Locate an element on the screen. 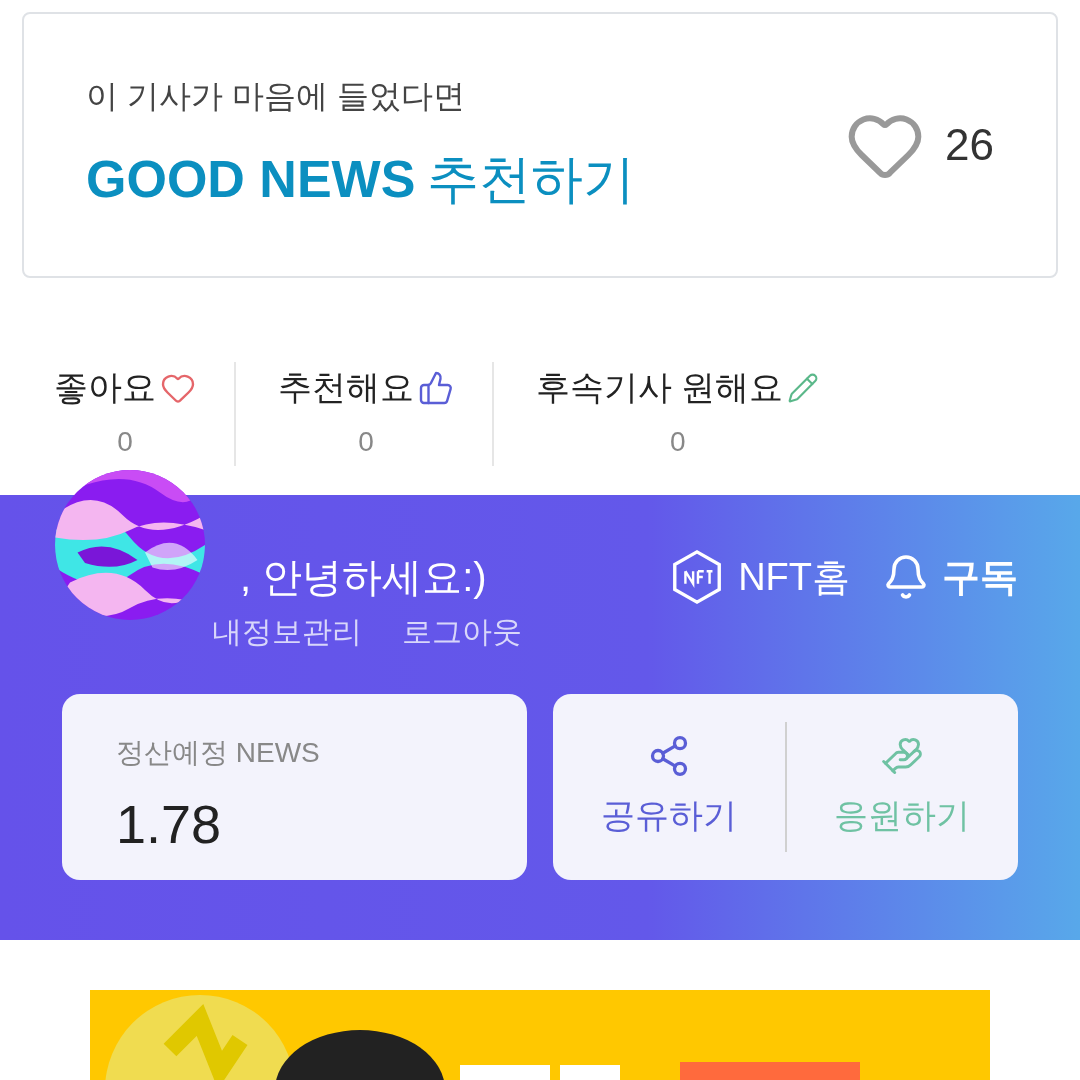 The height and width of the screenshot is (1080, 1080). reaction-button: 후속기사 원해요 is located at coordinates (678, 387).